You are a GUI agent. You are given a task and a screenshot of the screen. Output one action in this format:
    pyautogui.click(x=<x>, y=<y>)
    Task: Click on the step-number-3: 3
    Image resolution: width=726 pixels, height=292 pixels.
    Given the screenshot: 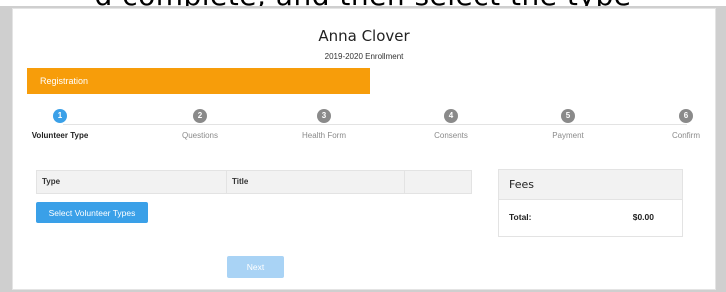 What is the action you would take?
    pyautogui.click(x=324, y=116)
    